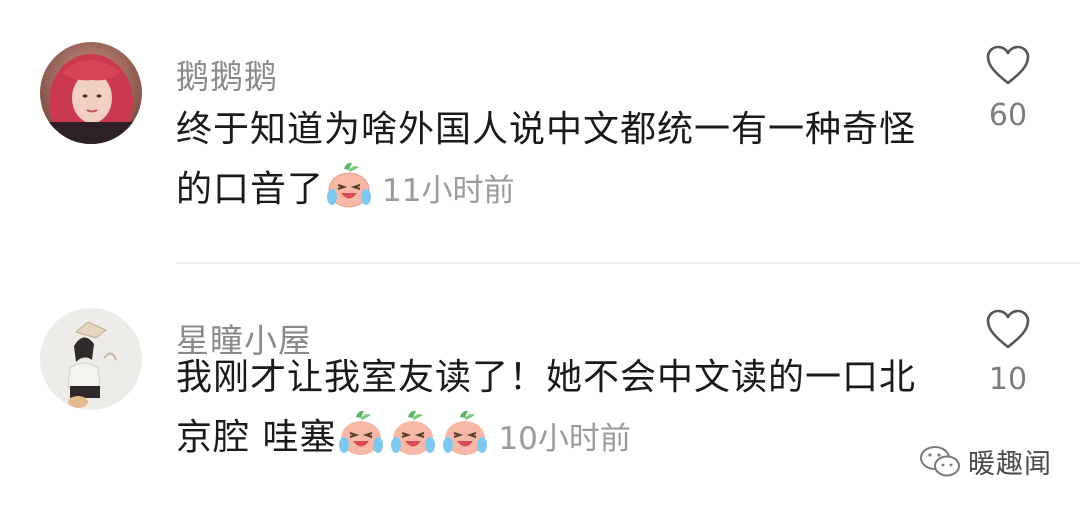 This screenshot has height=510, width=1080. What do you see at coordinates (227, 74) in the screenshot?
I see `username: 鹅鹅鹅` at bounding box center [227, 74].